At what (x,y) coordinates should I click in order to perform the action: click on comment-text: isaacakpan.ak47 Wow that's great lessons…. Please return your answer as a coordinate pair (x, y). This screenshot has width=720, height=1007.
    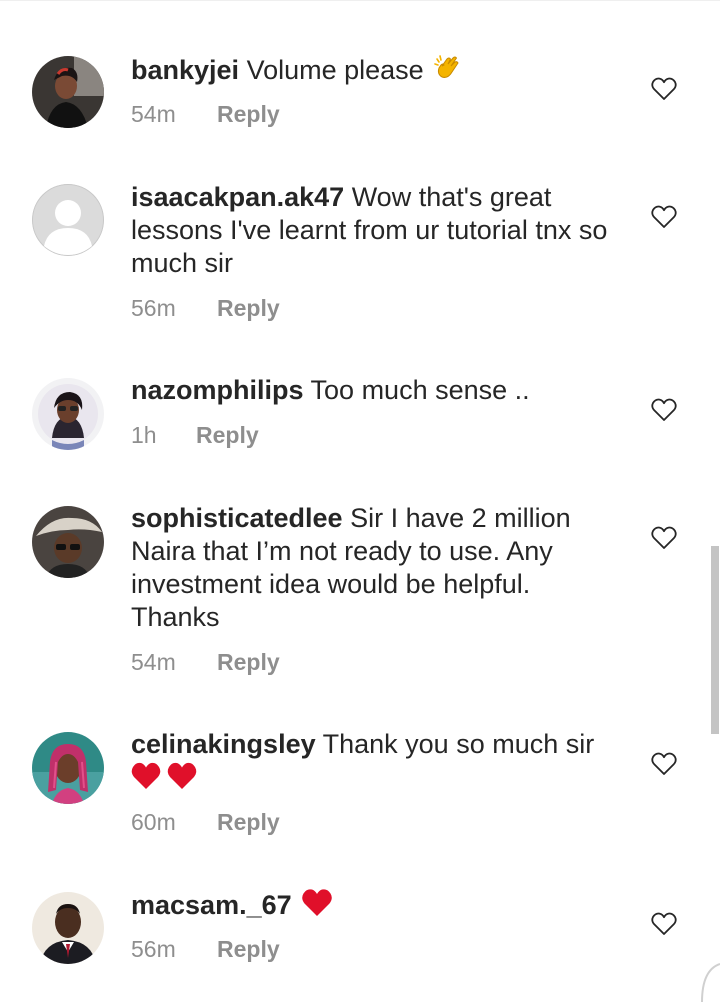
    Looking at the image, I should click on (371, 230).